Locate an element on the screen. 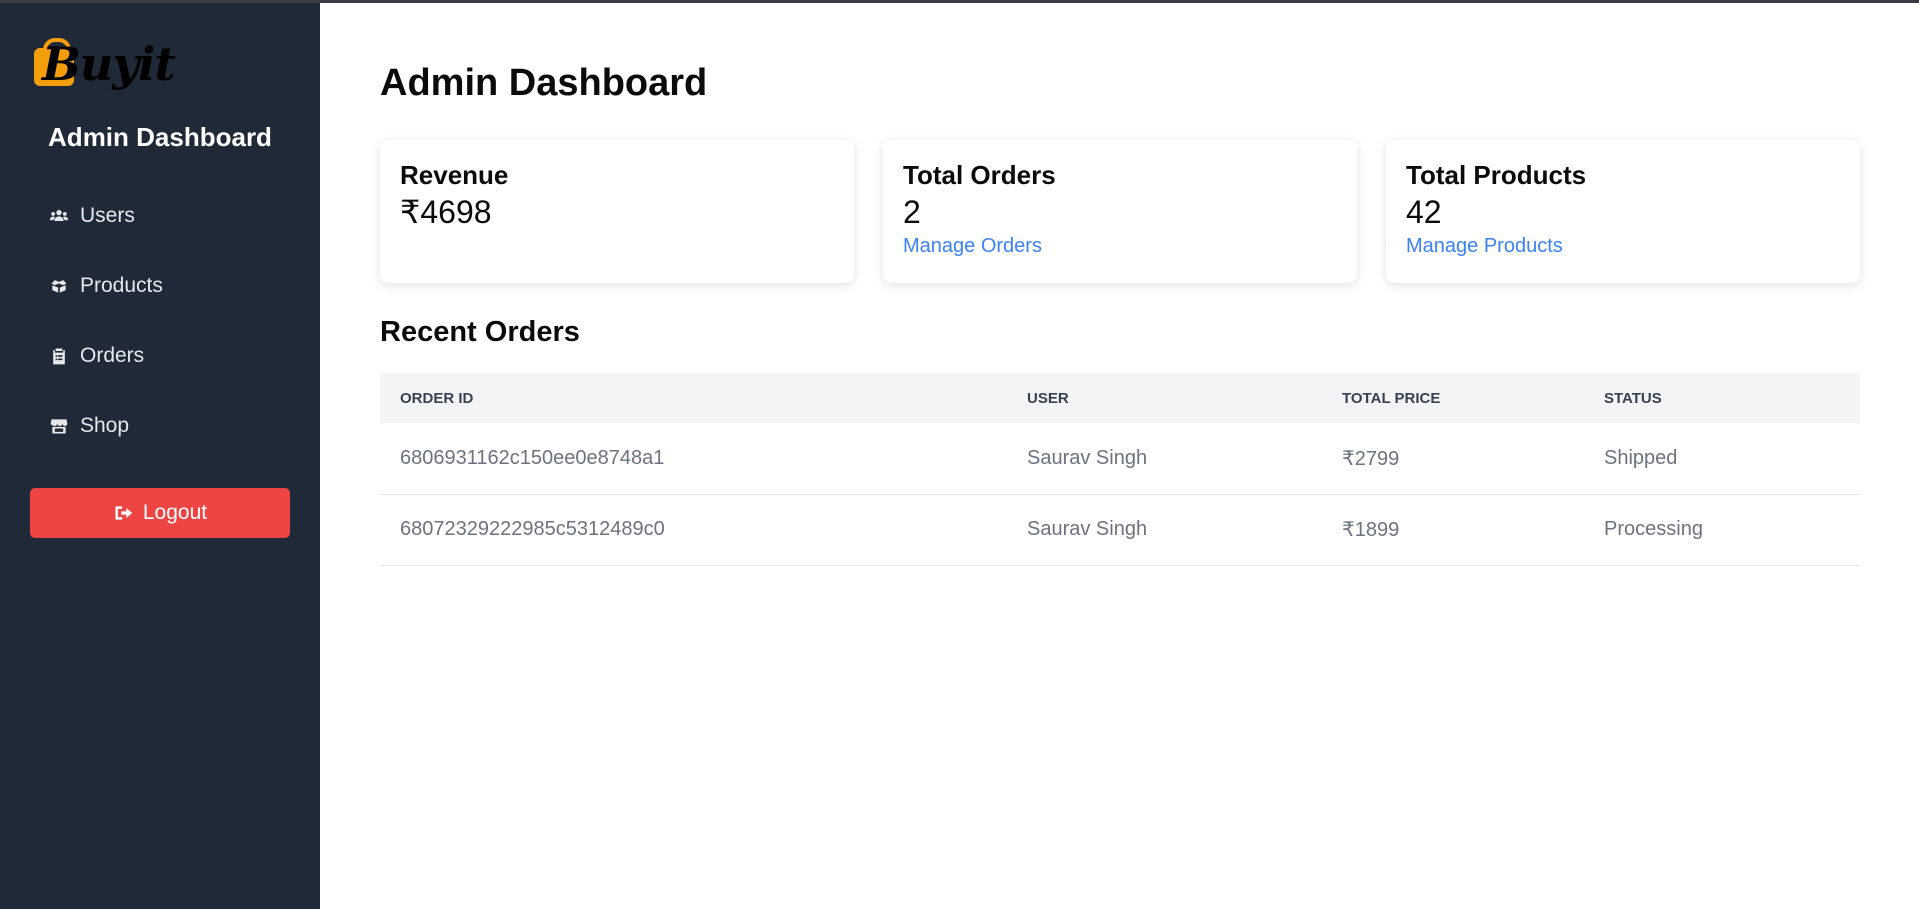 The height and width of the screenshot is (909, 1919). manage-products-link: Manage Products is located at coordinates (1623, 246).